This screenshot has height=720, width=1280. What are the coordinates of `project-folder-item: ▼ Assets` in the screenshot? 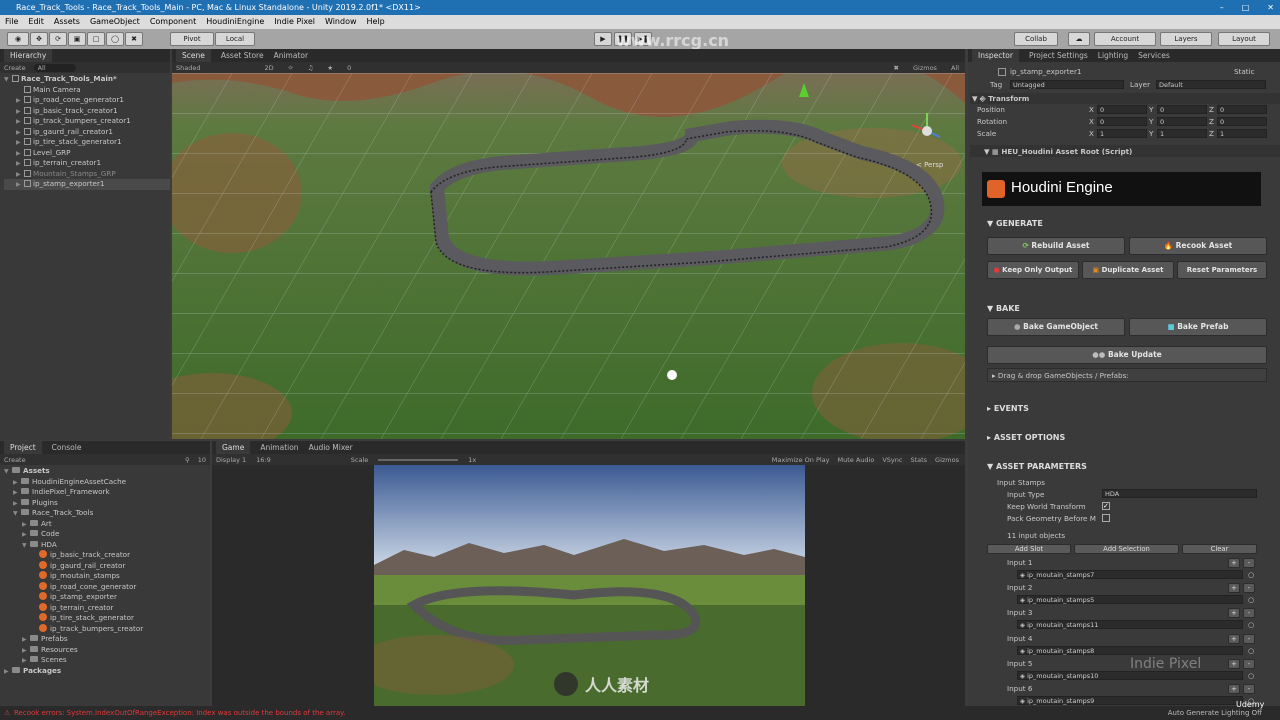 It's located at (107, 471).